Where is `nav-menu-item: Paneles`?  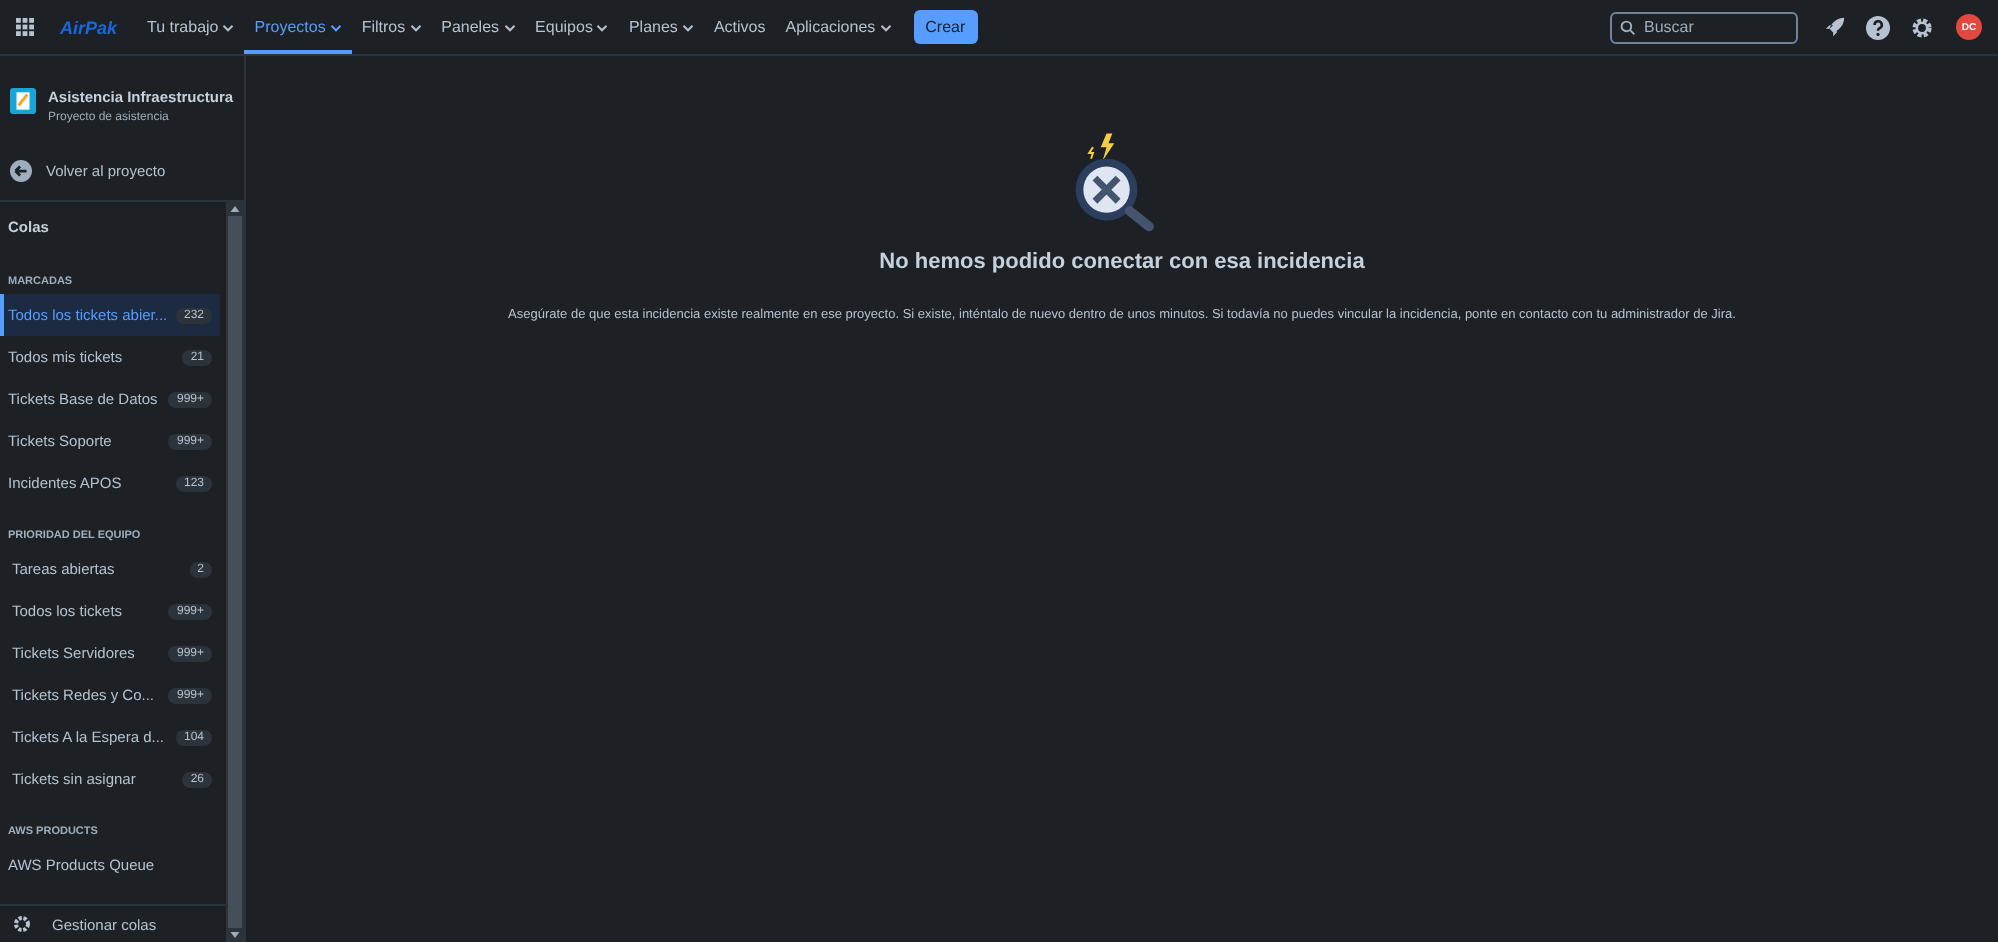
nav-menu-item: Paneles is located at coordinates (478, 27).